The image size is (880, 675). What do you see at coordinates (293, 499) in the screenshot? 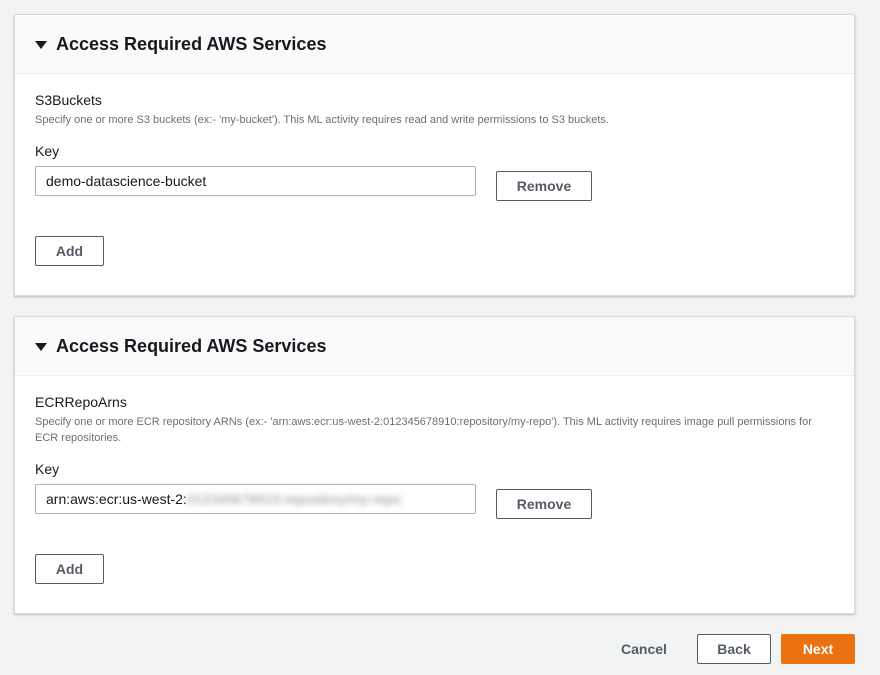
I see `redacted-input-value: 012345678910:repository/my-repo` at bounding box center [293, 499].